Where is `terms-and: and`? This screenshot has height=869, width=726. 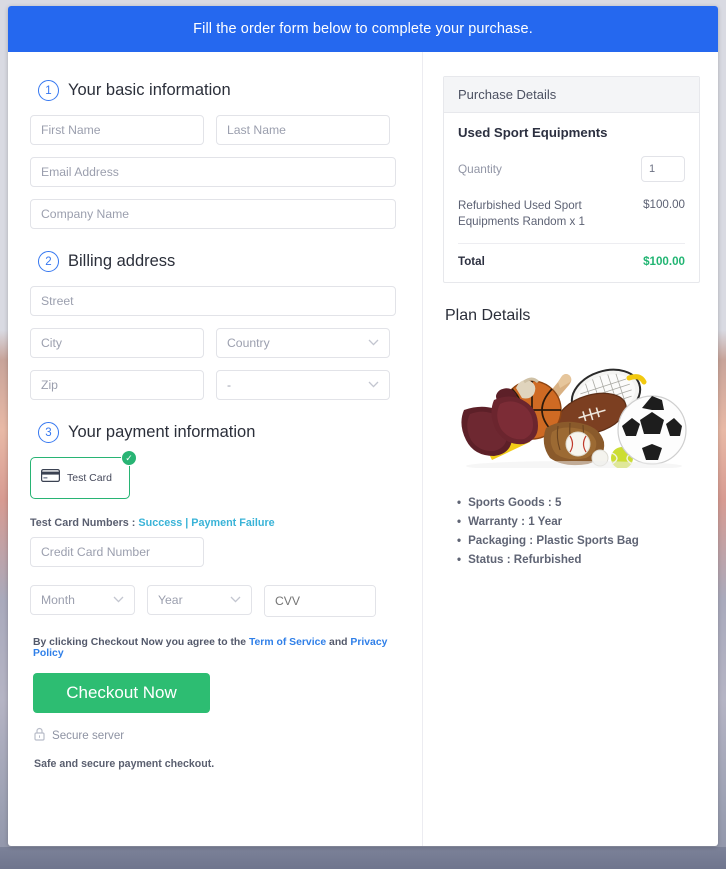
terms-and: and is located at coordinates (338, 642).